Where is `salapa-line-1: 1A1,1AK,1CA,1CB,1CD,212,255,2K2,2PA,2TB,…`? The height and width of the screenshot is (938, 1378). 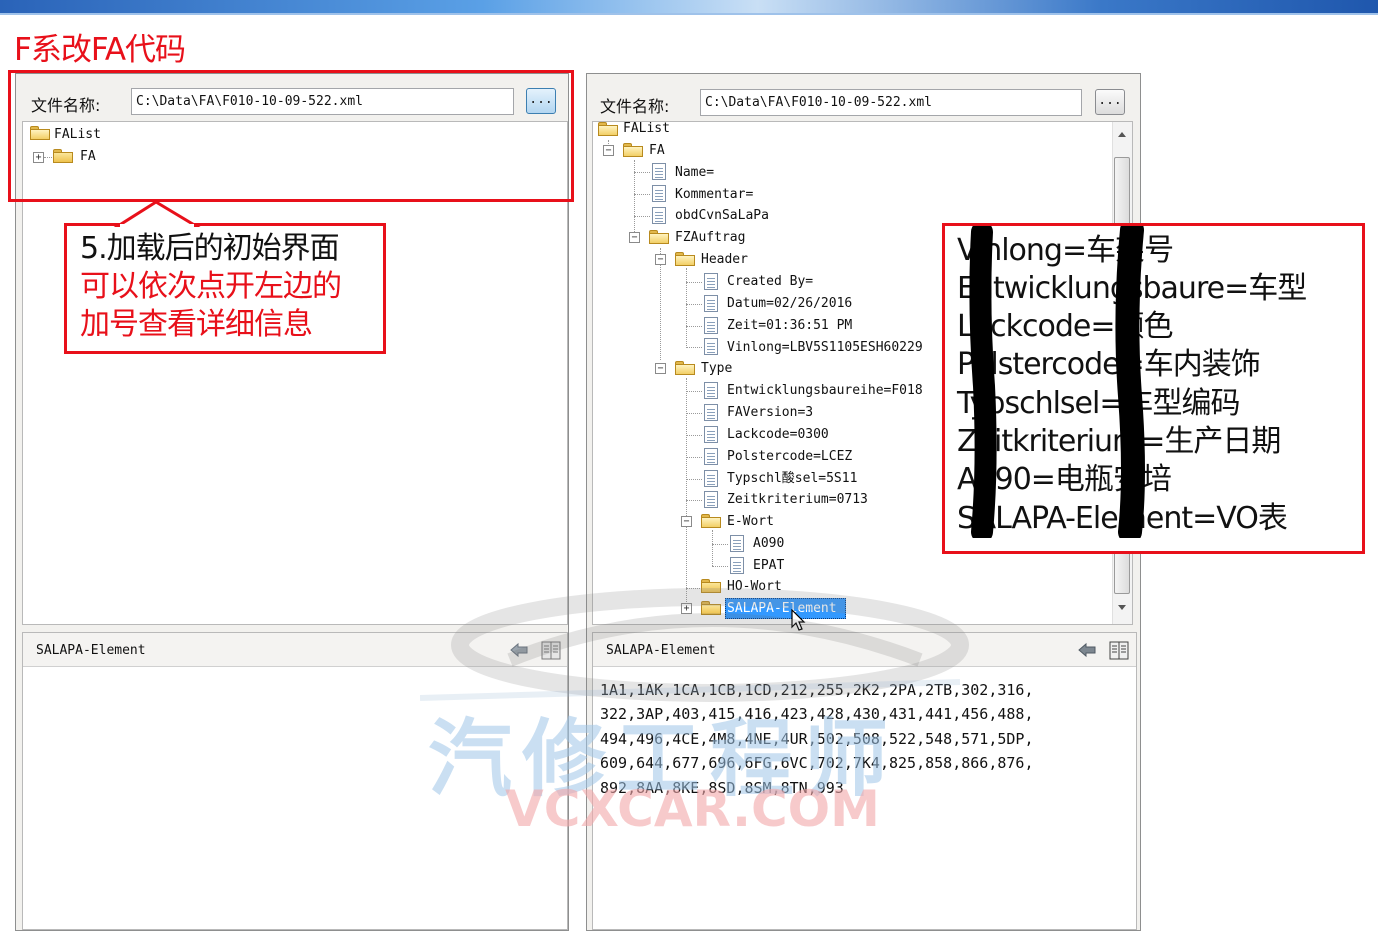 salapa-line-1: 1A1,1AK,1CA,1CB,1CD,212,255,2K2,2PA,2TB,… is located at coordinates (817, 690).